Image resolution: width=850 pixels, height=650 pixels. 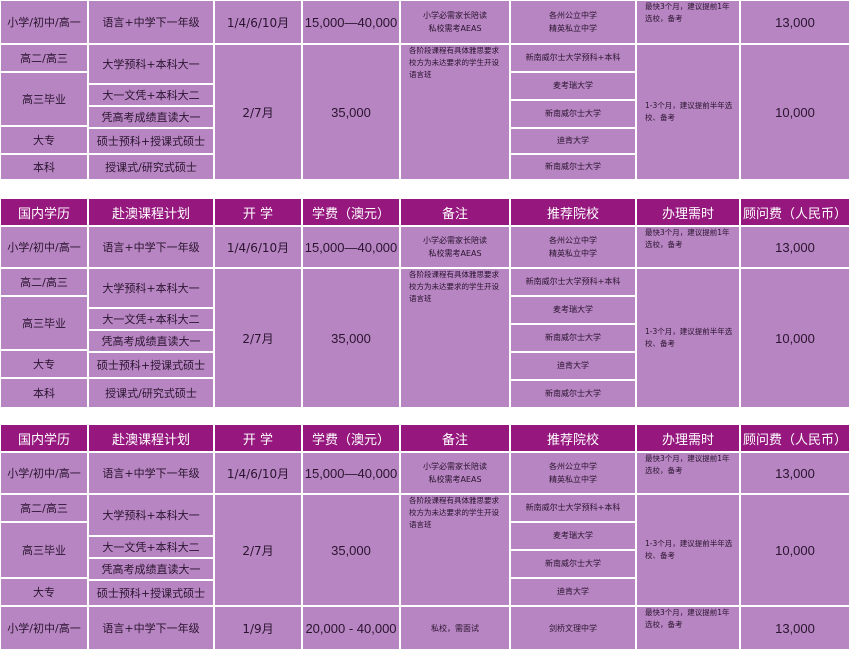 What do you see at coordinates (44, 628) in the screenshot?
I see `cell-level-last: 小学/初中/高一` at bounding box center [44, 628].